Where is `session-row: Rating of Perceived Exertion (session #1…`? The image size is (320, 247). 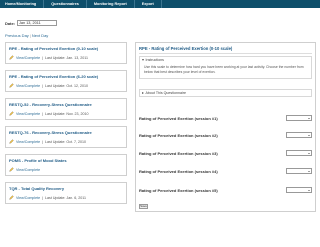
session-row: Rating of Perceived Exertion (session #1… is located at coordinates (225, 118).